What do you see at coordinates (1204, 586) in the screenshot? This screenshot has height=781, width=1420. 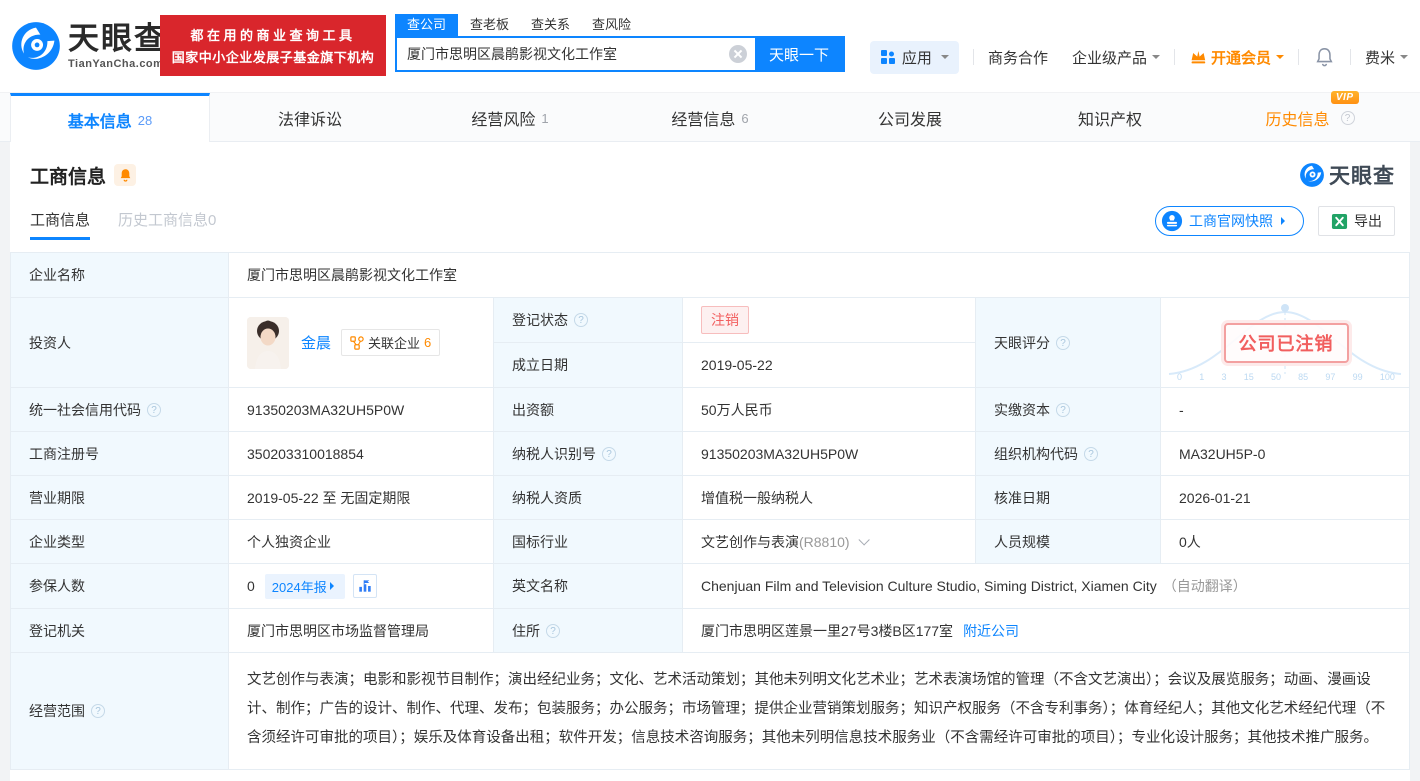 I see `auto-translate-note: （自动翻译）` at bounding box center [1204, 586].